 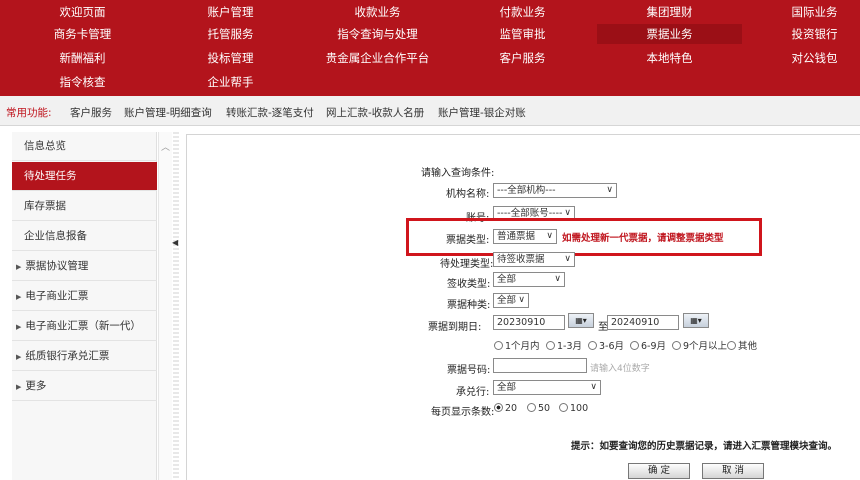 What do you see at coordinates (733, 471) in the screenshot?
I see `cancel-button: 取 消` at bounding box center [733, 471].